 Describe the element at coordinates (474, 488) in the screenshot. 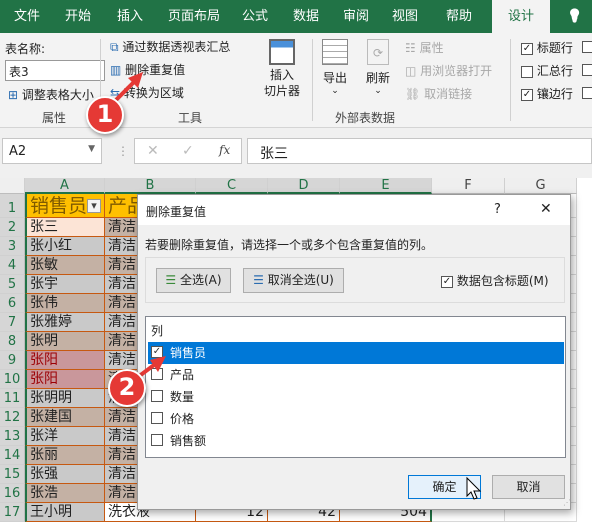

I see `mouse-cursor-icon` at that location.